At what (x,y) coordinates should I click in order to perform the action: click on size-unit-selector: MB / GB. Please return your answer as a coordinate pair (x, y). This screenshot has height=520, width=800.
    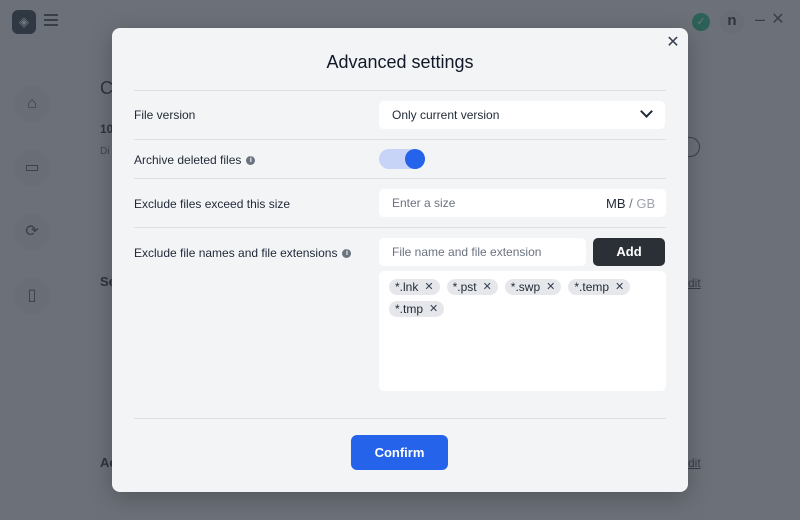
    Looking at the image, I should click on (630, 203).